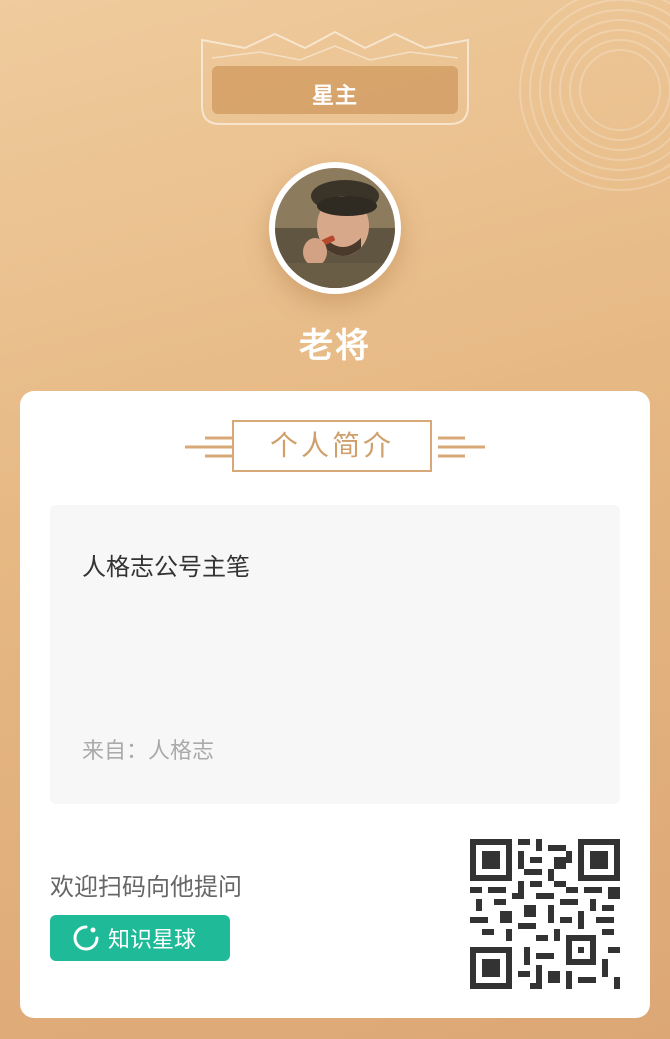  I want to click on intro-section-header: 个人简介, so click(335, 447).